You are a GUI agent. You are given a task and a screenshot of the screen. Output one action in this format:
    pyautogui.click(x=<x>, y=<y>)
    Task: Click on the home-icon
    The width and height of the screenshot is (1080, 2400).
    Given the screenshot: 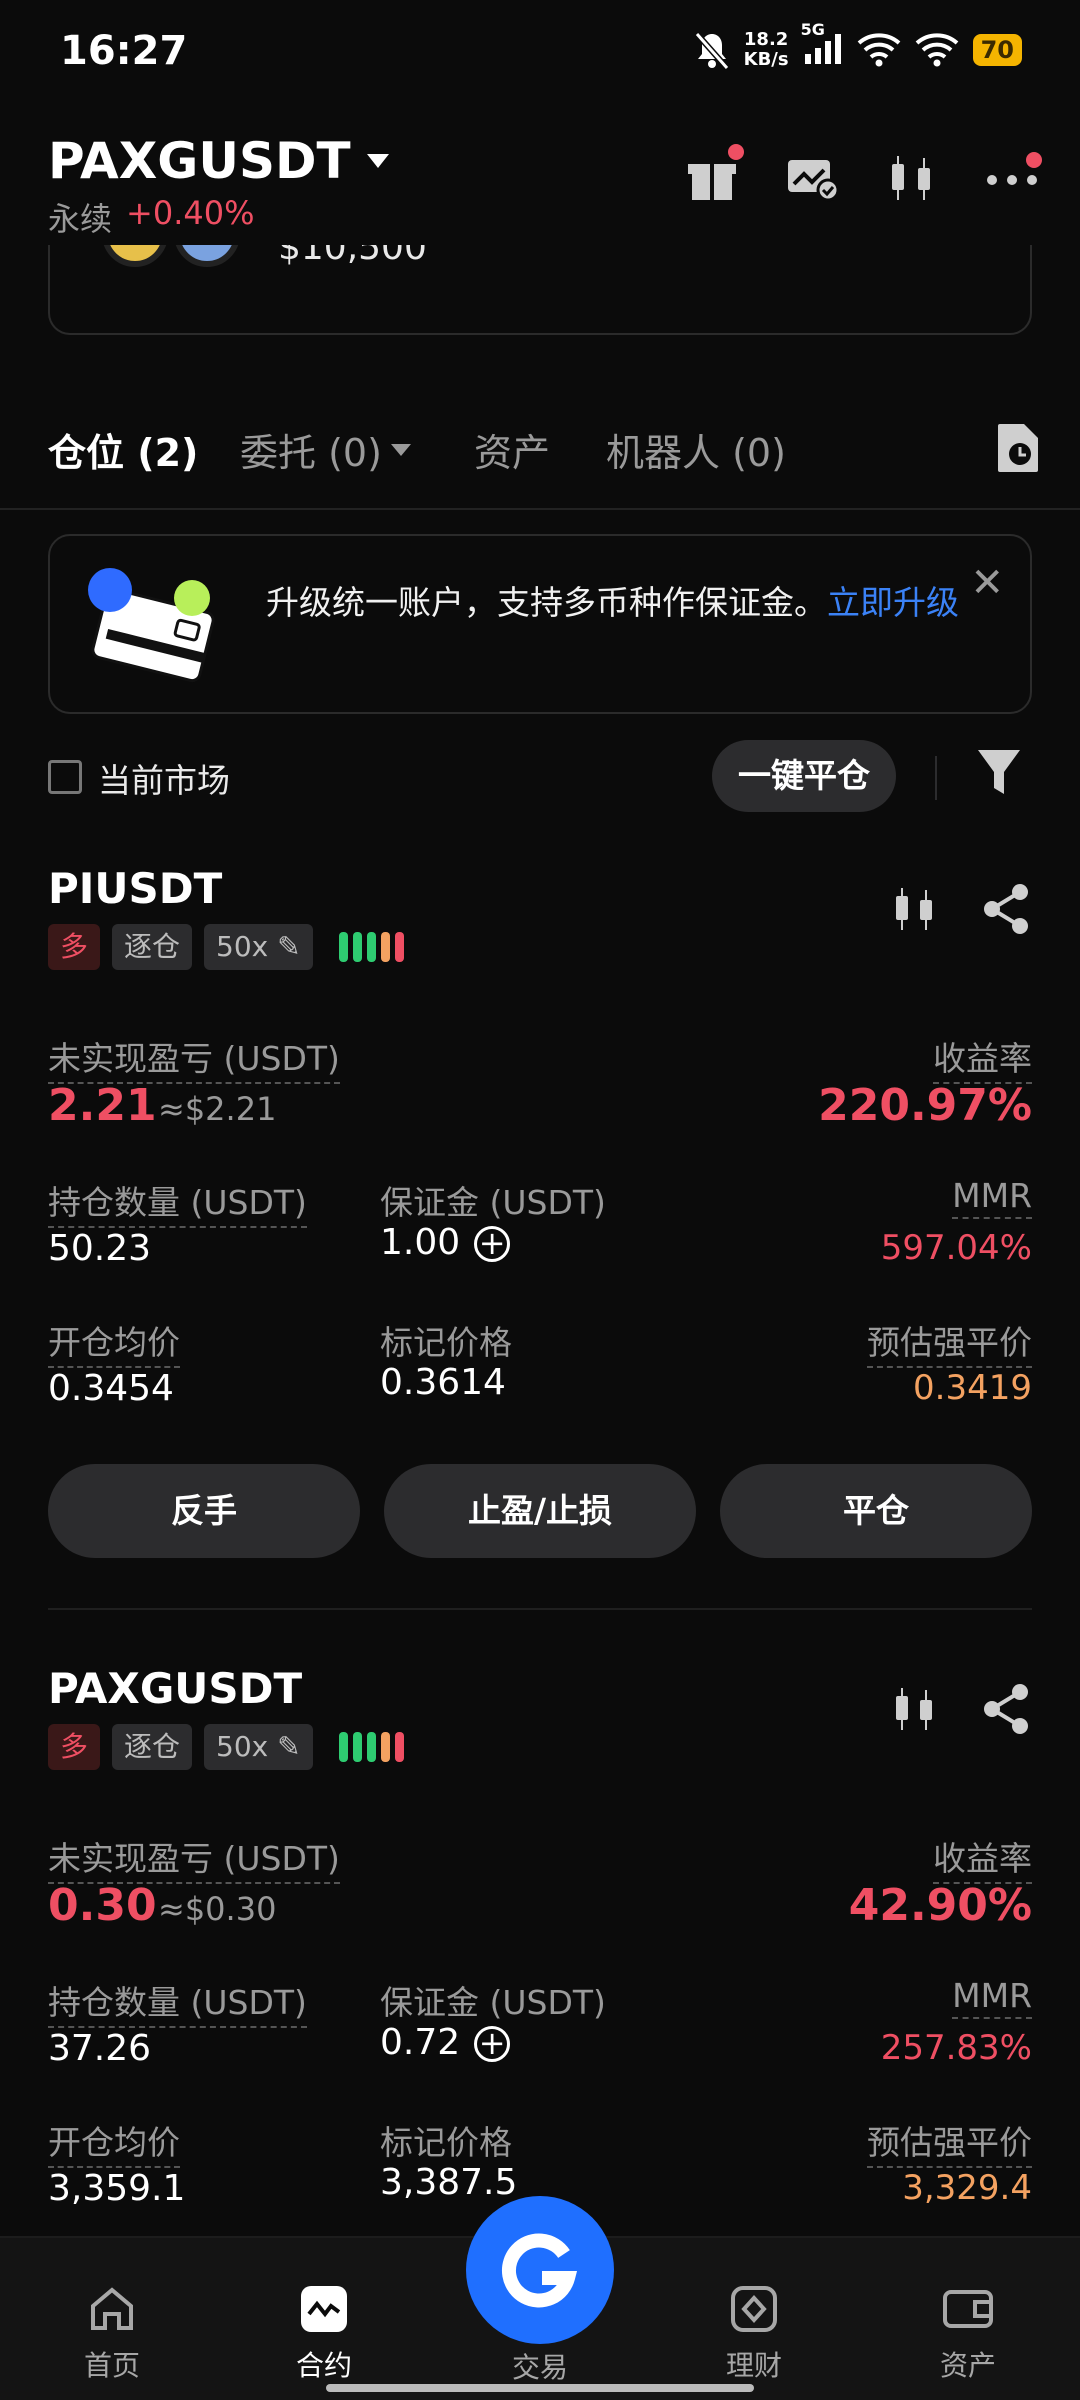 What is the action you would take?
    pyautogui.click(x=112, y=2308)
    